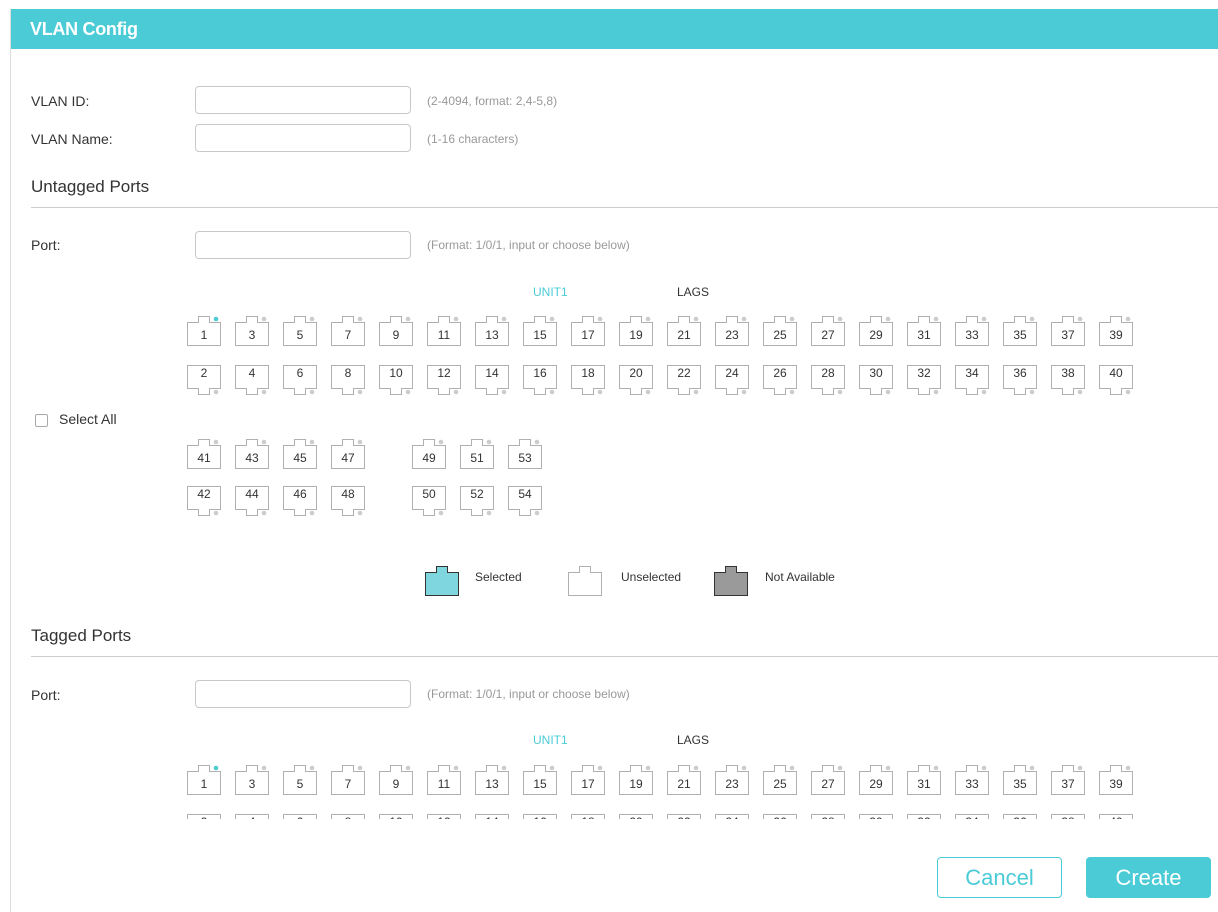 The width and height of the screenshot is (1218, 912). I want to click on port-number: 36, so click(1020, 817).